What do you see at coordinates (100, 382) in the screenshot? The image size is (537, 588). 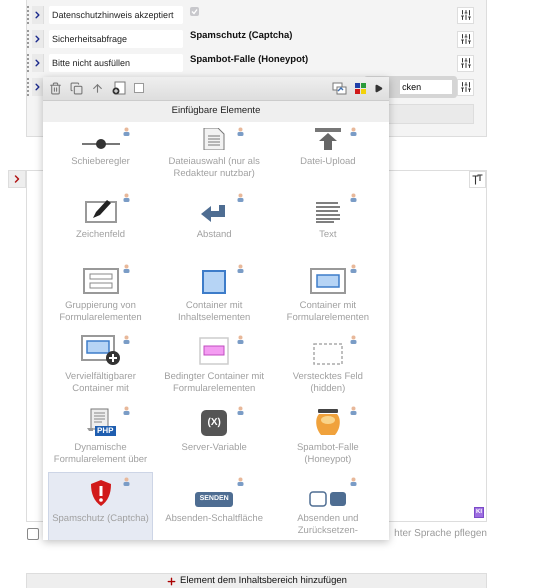 I see `element-label: Vervielfältigbarer Container mit` at bounding box center [100, 382].